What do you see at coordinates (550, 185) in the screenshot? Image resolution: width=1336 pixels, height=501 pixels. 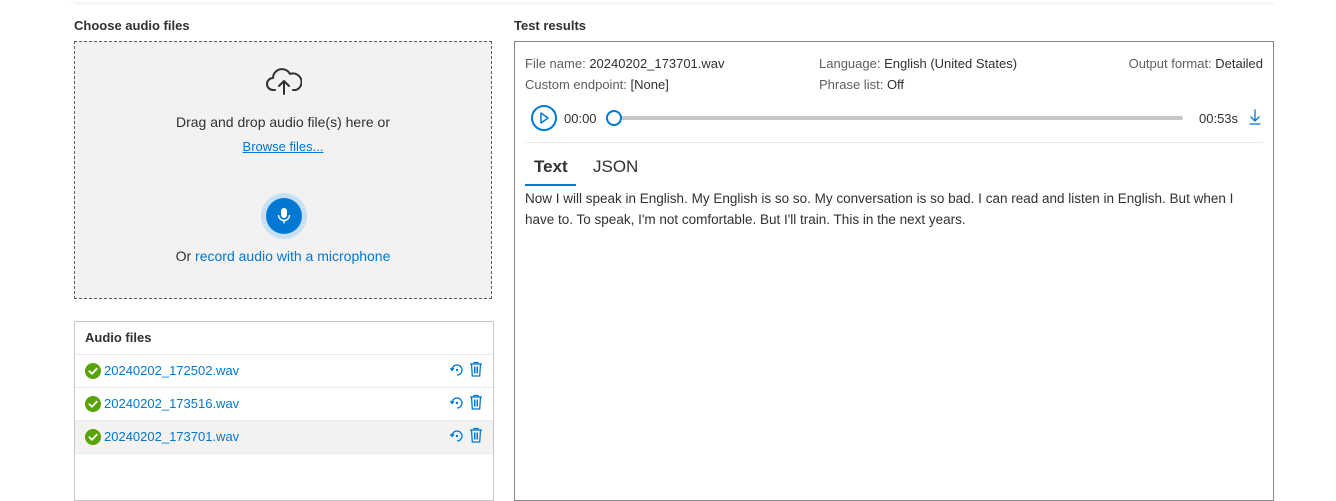 I see `active-tab-indicator` at bounding box center [550, 185].